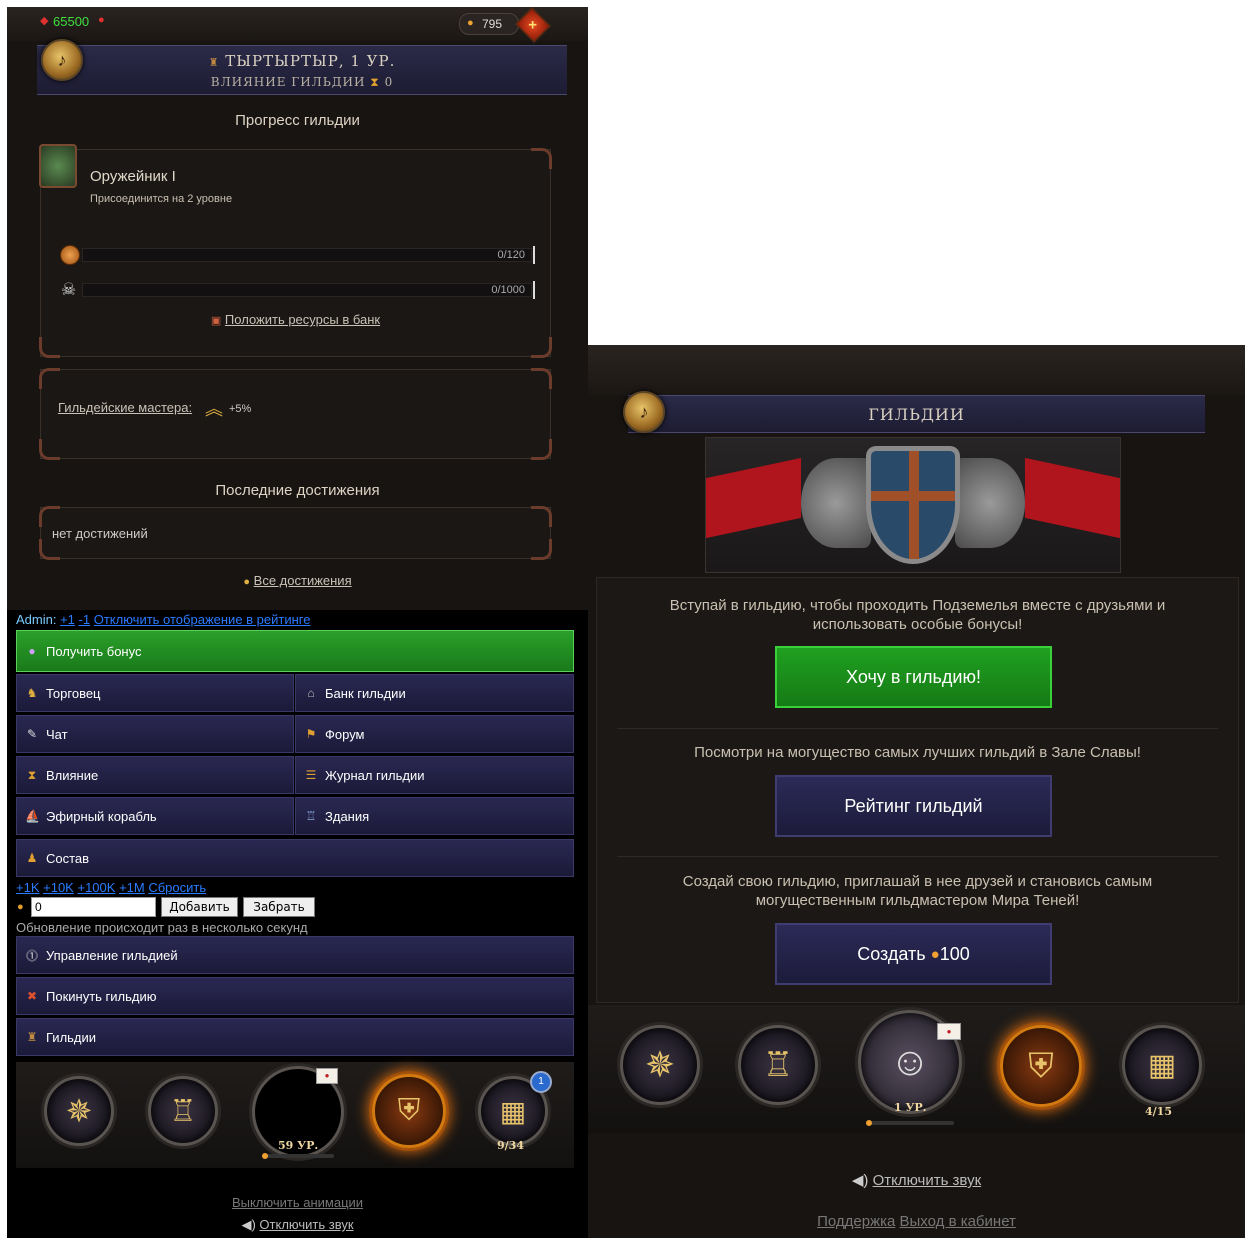 The width and height of the screenshot is (1245, 1238). Describe the element at coordinates (302, 82) in the screenshot. I see `guild-influence: ВЛИЯНИЕ ГИЛЬДИИ ⧗ 0` at that location.